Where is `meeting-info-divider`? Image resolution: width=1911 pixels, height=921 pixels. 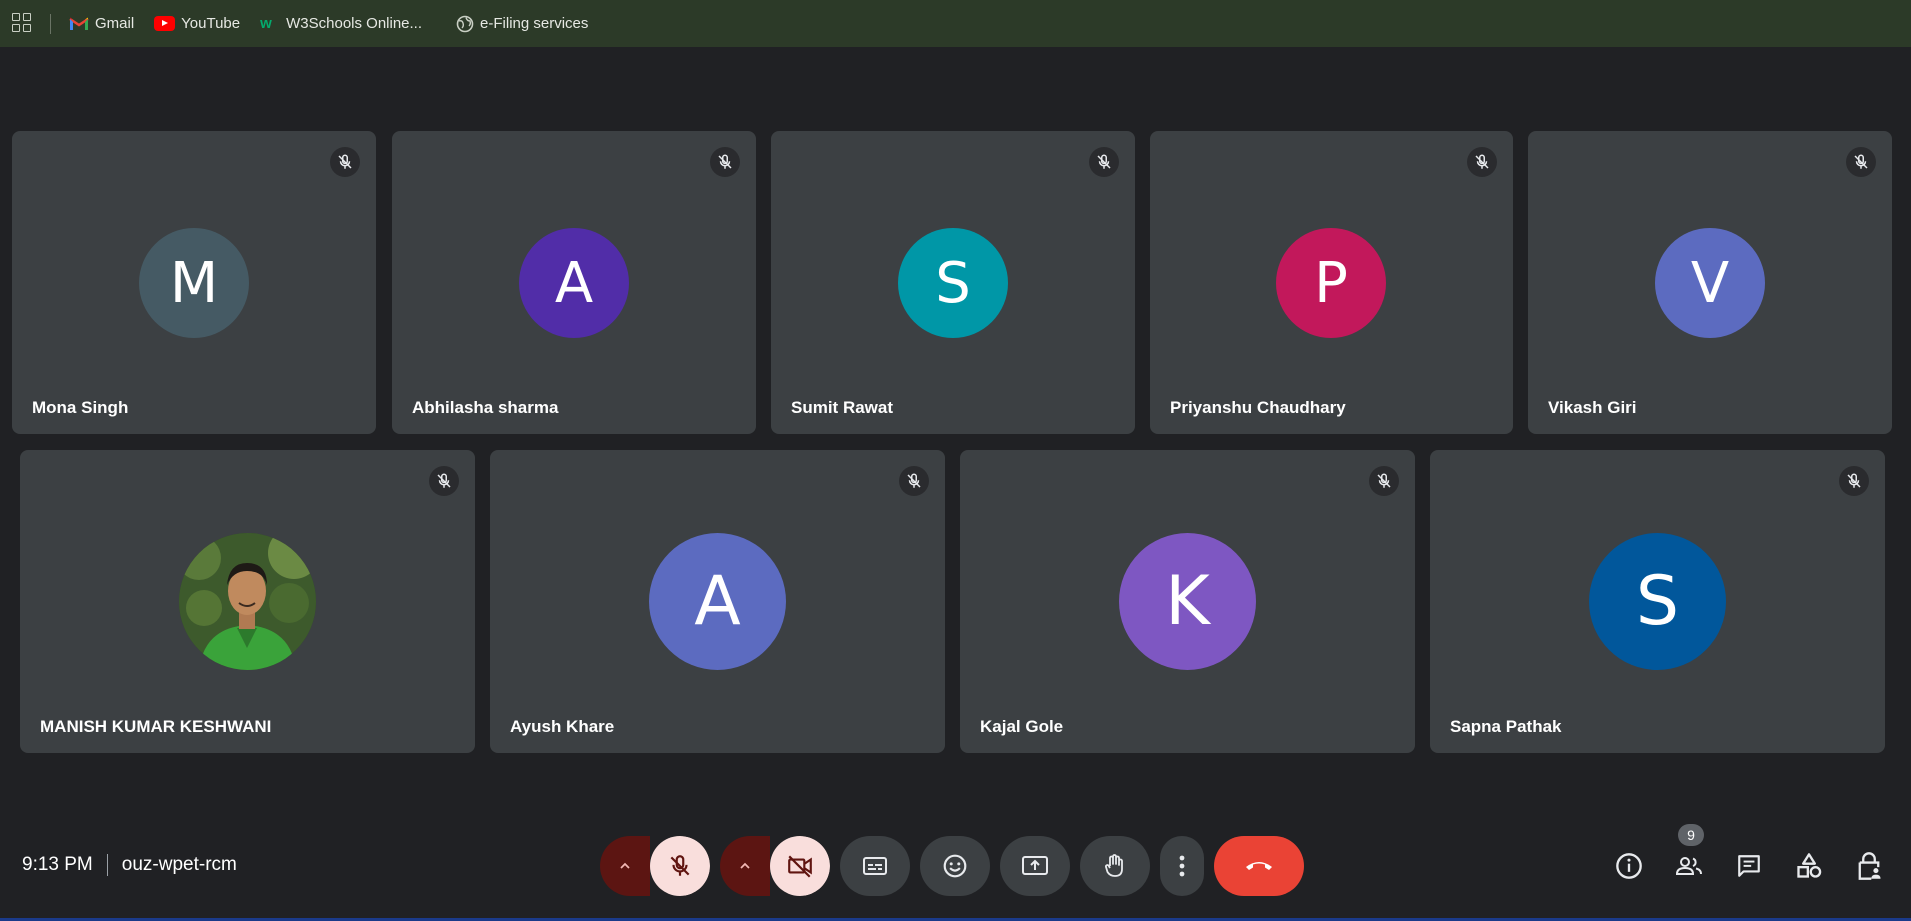
meeting-info-divider is located at coordinates (107, 865).